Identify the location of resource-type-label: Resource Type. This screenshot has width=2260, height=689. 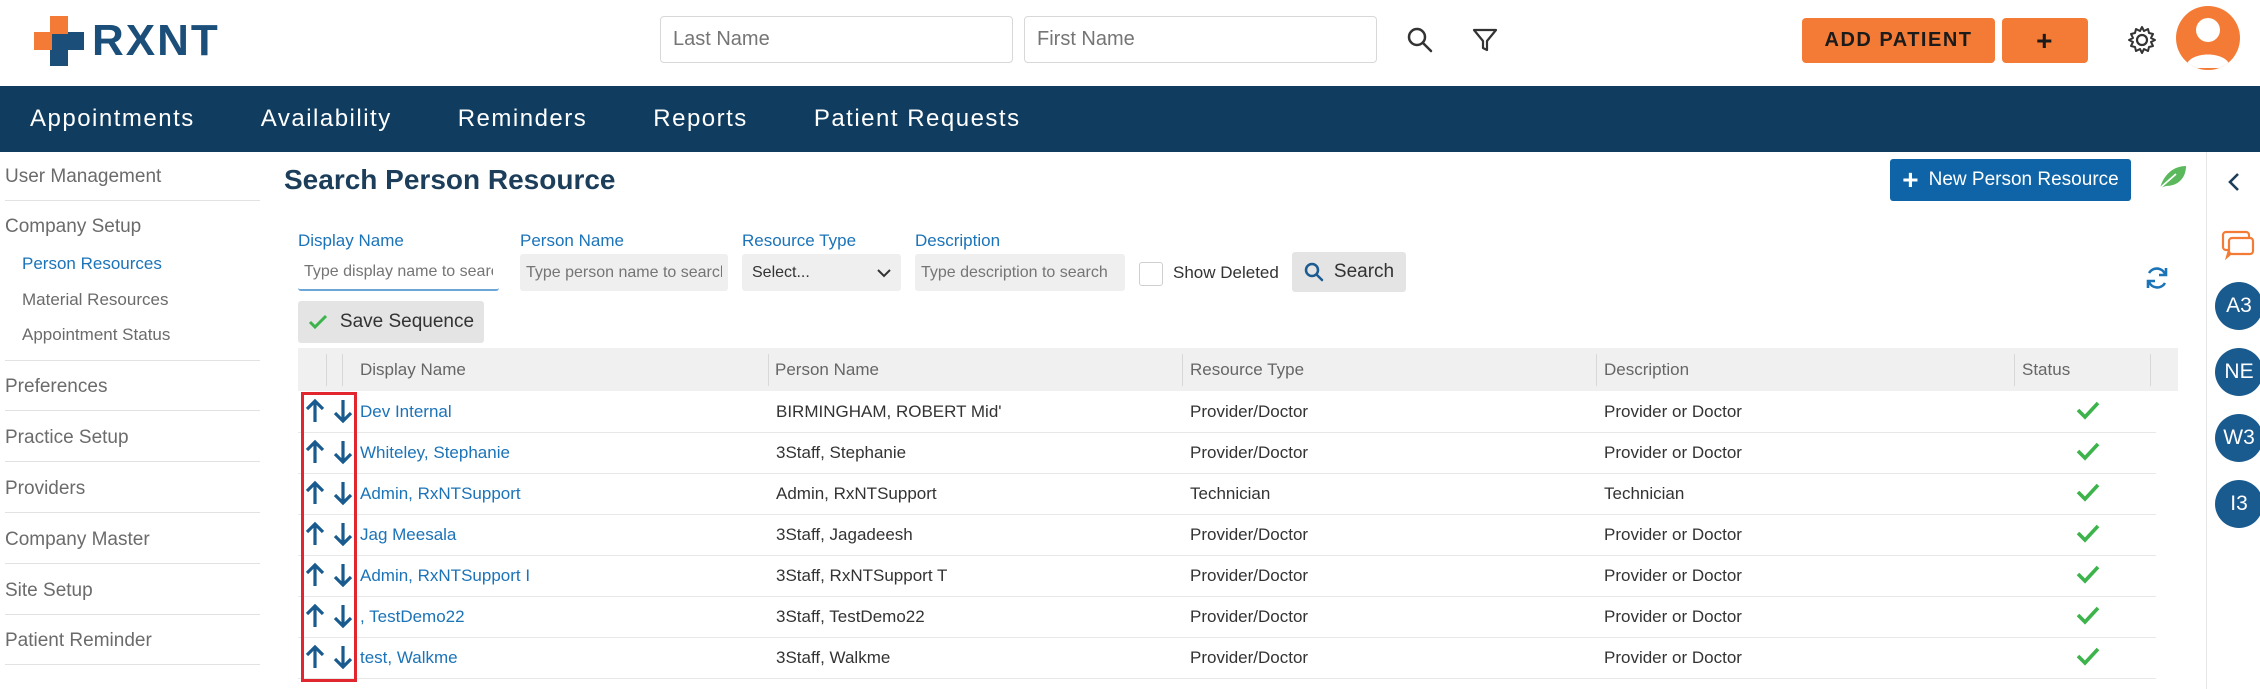
(799, 240).